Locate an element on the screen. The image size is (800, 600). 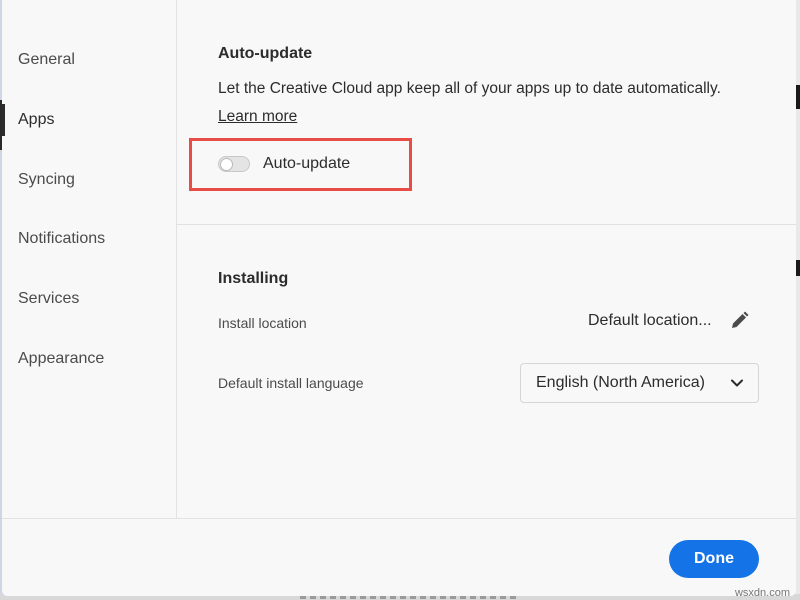
pencil-icon is located at coordinates (739, 321).